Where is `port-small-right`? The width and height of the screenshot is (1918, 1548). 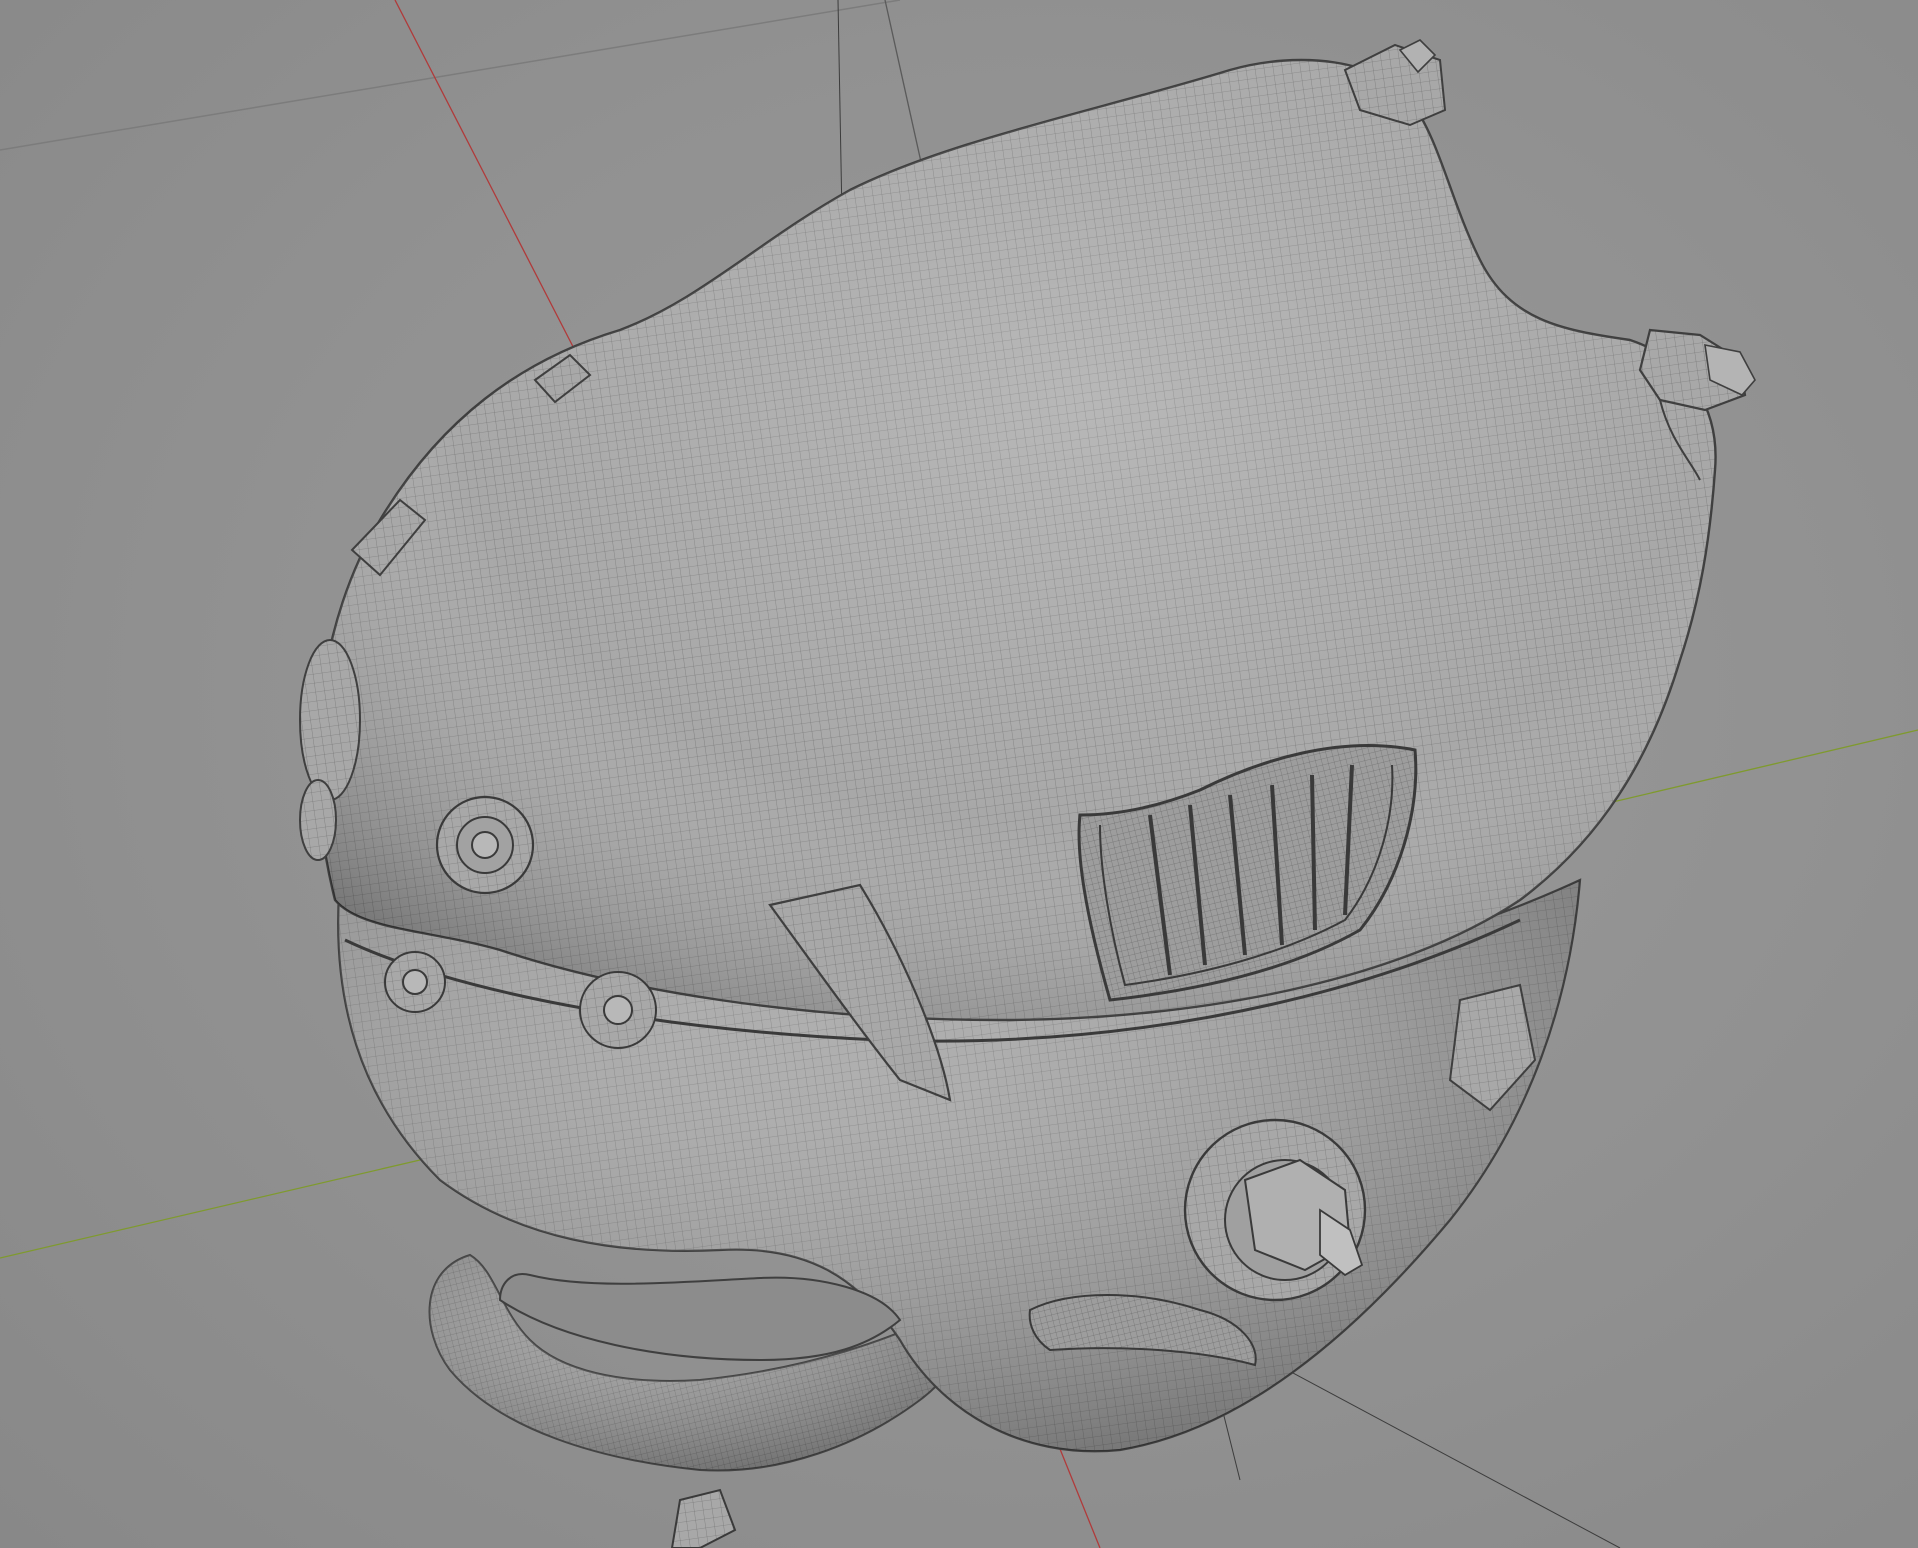 port-small-right is located at coordinates (618, 1010).